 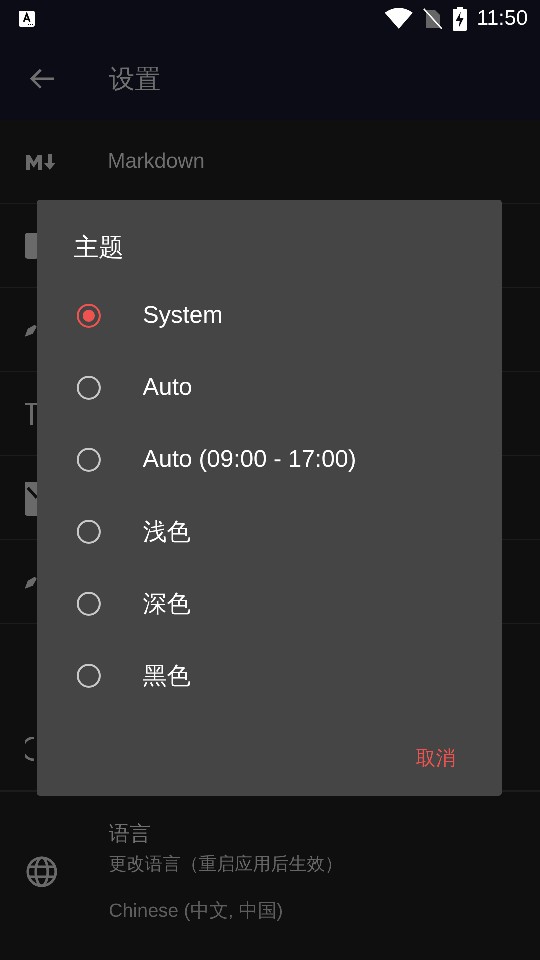 I want to click on markdown-icon, so click(x=42, y=162).